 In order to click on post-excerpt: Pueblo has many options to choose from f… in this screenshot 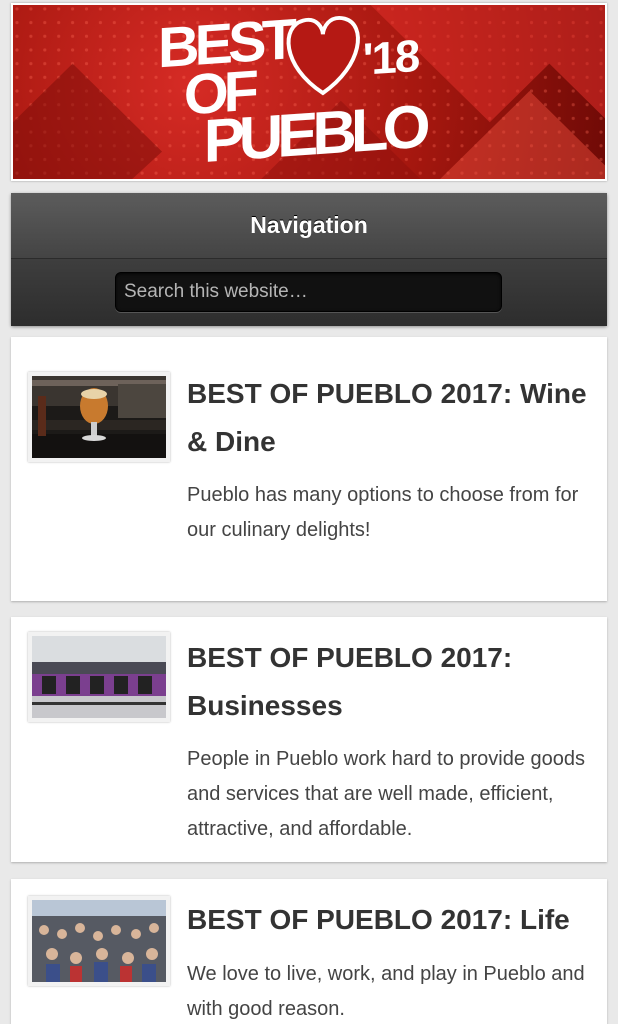, I will do `click(383, 512)`.